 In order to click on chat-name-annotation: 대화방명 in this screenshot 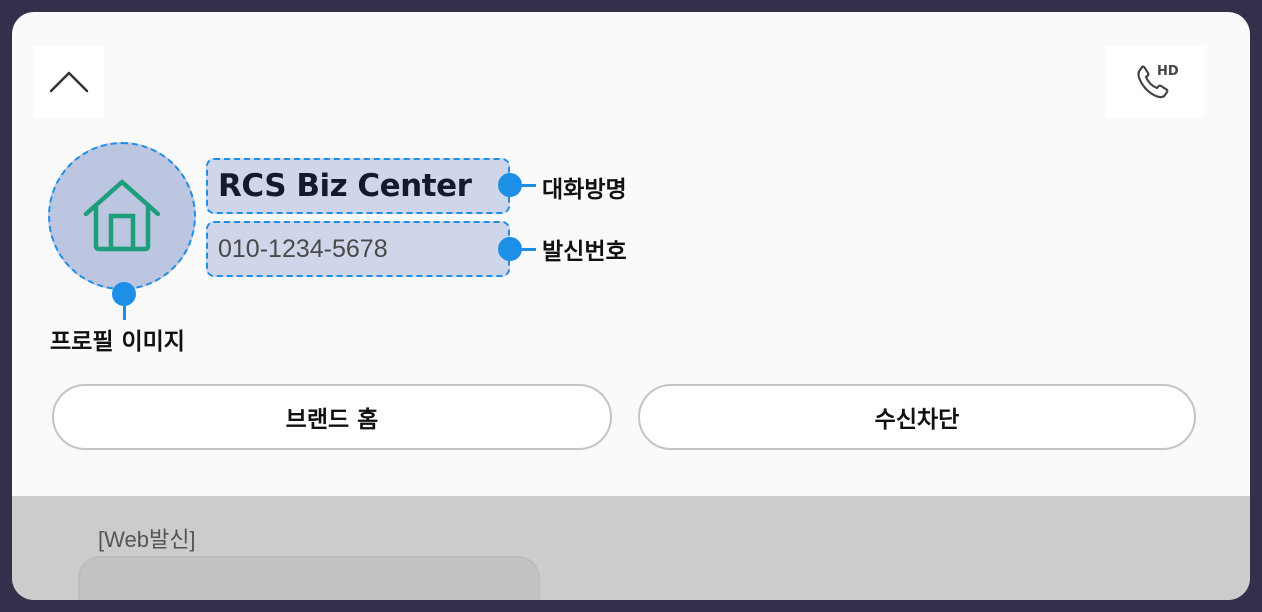, I will do `click(584, 190)`.